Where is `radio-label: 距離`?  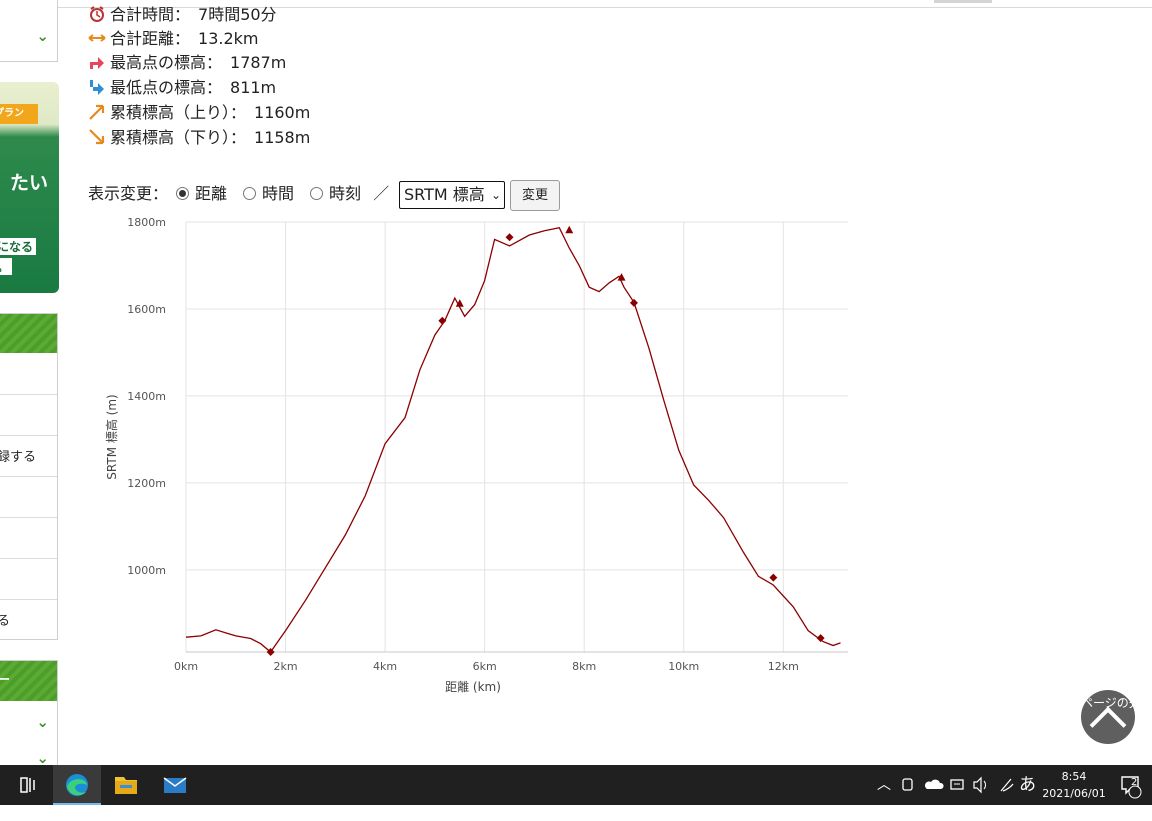 radio-label: 距離 is located at coordinates (211, 193).